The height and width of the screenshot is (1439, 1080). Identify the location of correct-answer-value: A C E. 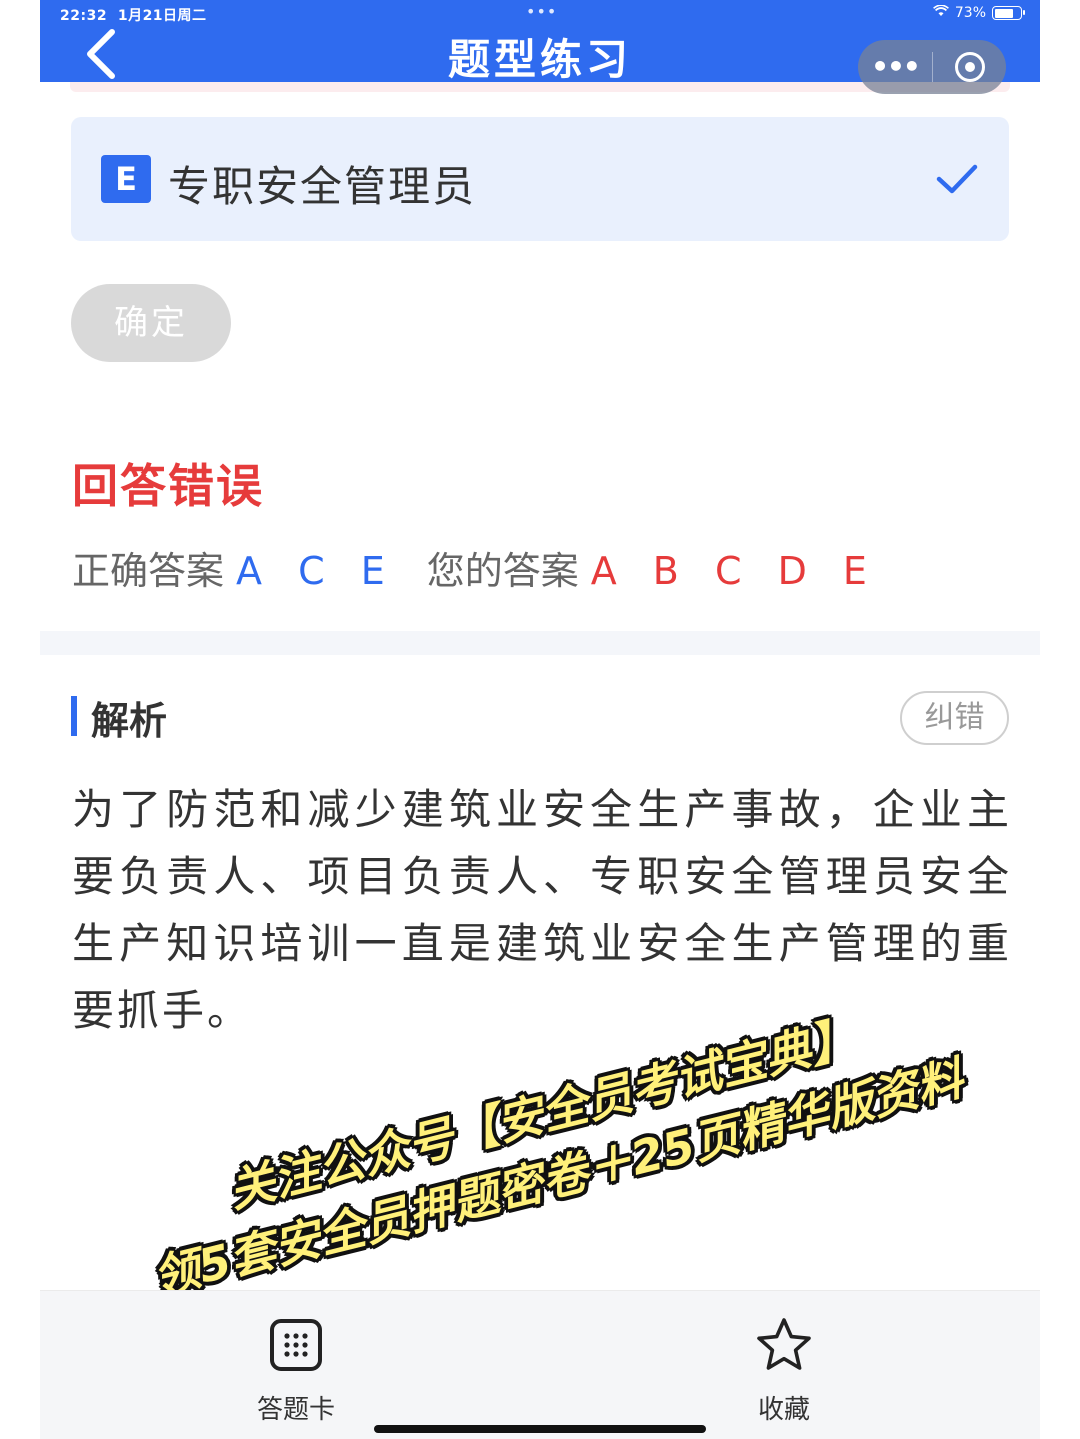
(316, 571).